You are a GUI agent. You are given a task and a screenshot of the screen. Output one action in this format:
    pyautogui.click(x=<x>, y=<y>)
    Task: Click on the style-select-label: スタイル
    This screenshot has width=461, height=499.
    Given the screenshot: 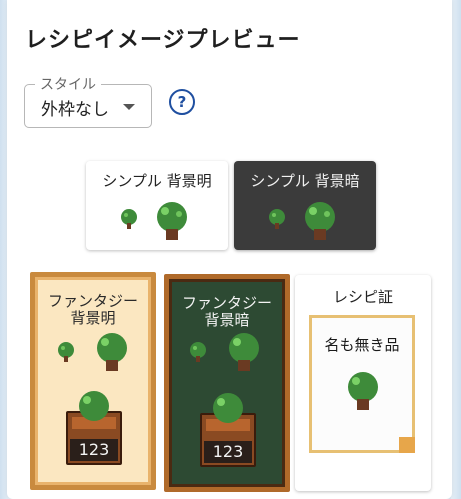 What is the action you would take?
    pyautogui.click(x=68, y=84)
    